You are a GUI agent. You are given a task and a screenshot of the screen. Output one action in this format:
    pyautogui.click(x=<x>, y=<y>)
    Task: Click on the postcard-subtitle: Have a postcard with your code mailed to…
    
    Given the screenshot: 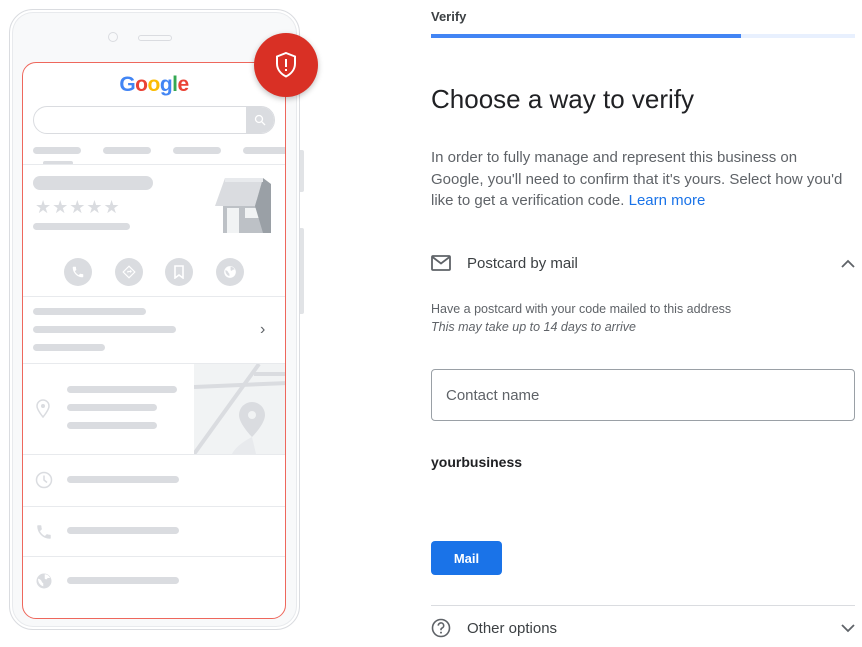 What is the action you would take?
    pyautogui.click(x=581, y=309)
    